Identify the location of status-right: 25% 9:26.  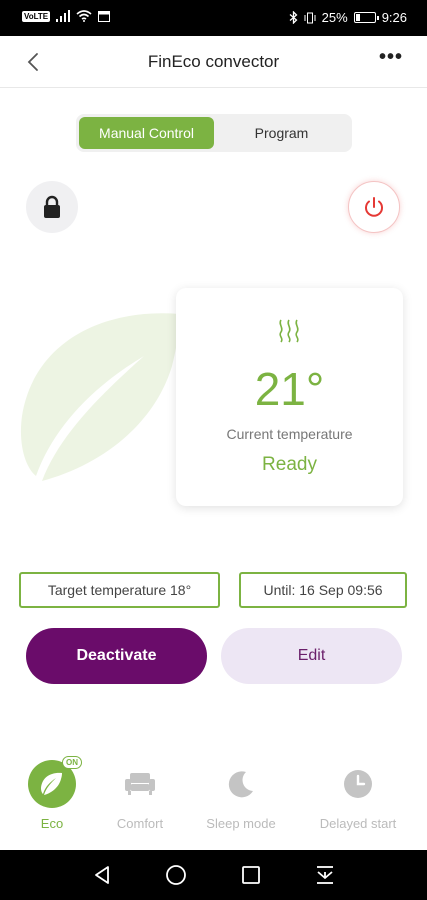
(348, 17).